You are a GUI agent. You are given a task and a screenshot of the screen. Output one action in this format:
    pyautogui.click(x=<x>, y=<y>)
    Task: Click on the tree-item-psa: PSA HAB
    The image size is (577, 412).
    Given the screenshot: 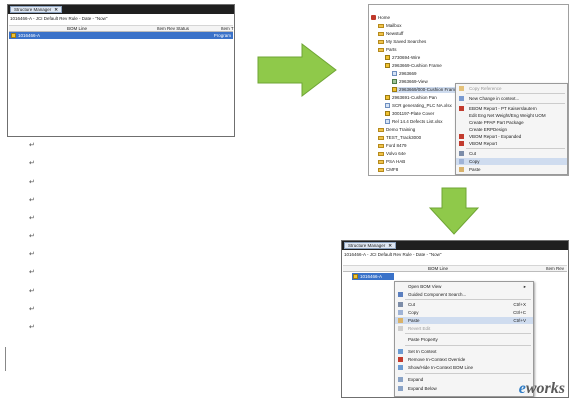 What is the action you would take?
    pyautogui.click(x=391, y=162)
    